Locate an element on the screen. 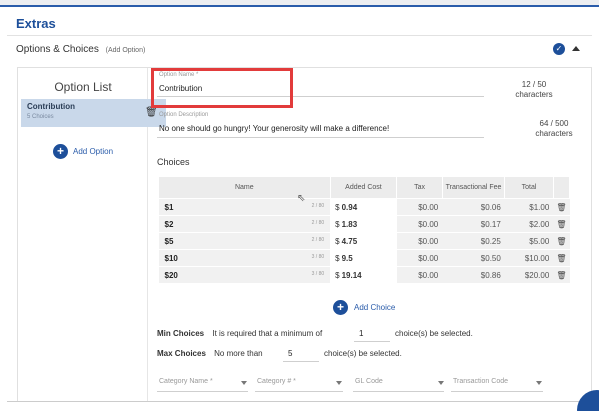  choice-name: $20 is located at coordinates (171, 275).